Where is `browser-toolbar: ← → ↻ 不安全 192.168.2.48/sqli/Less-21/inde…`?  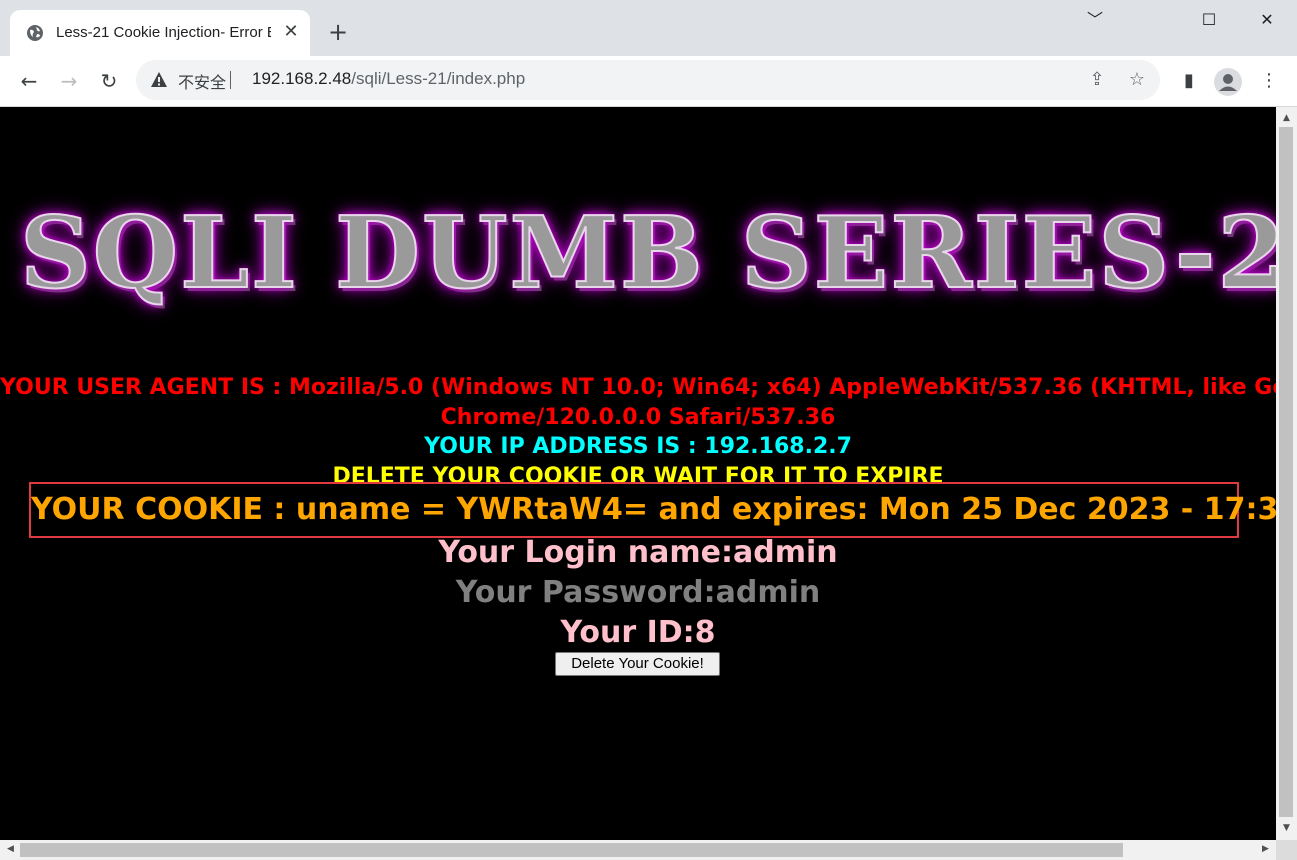 browser-toolbar: ← → ↻ 不安全 192.168.2.48/sqli/Less-21/inde… is located at coordinates (648, 81).